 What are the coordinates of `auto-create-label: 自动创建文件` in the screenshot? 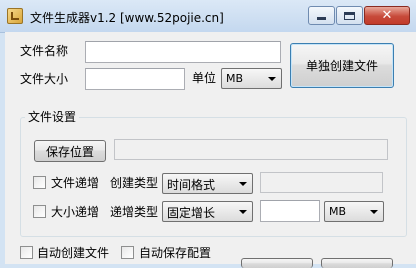 It's located at (73, 253).